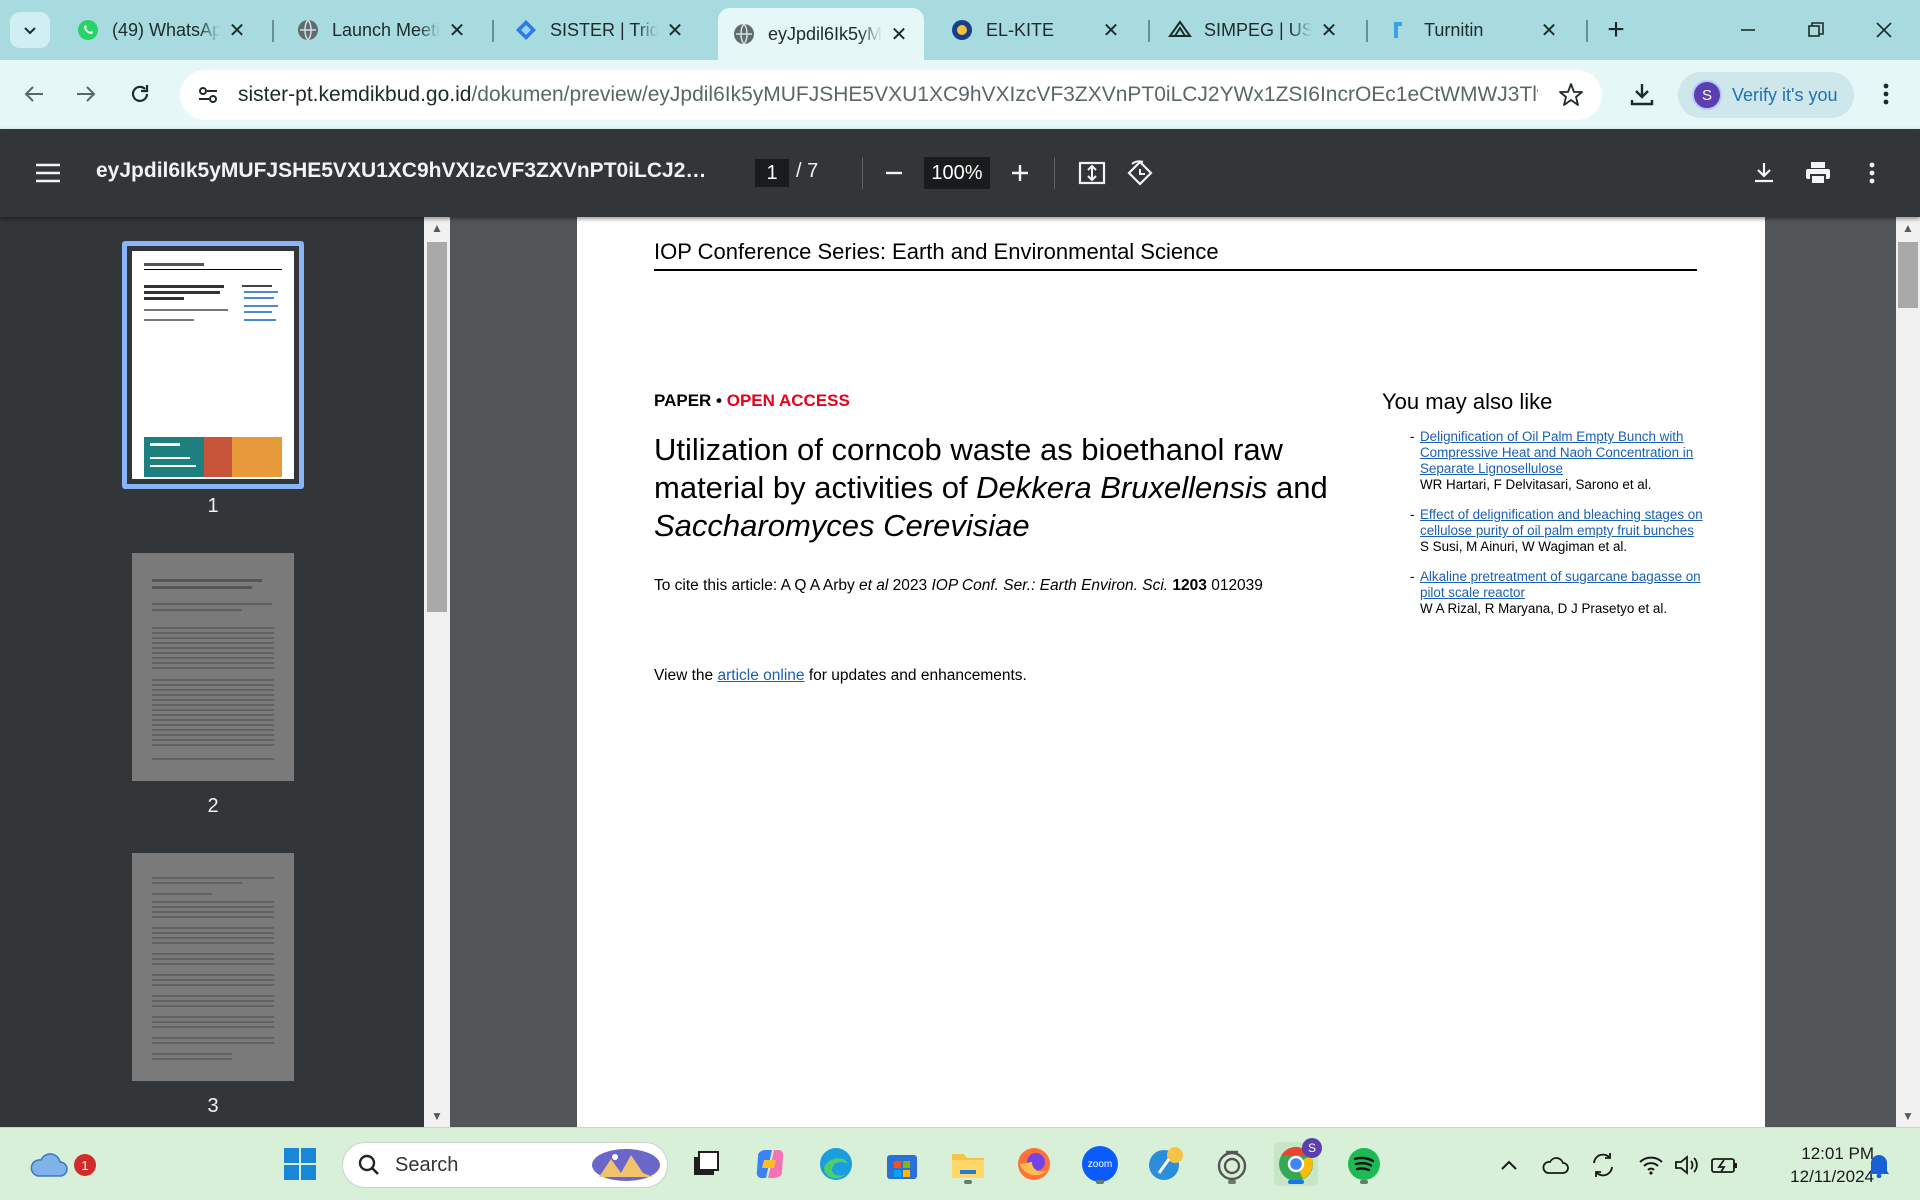 The height and width of the screenshot is (1200, 1920). I want to click on search-label: Search, so click(427, 1164).